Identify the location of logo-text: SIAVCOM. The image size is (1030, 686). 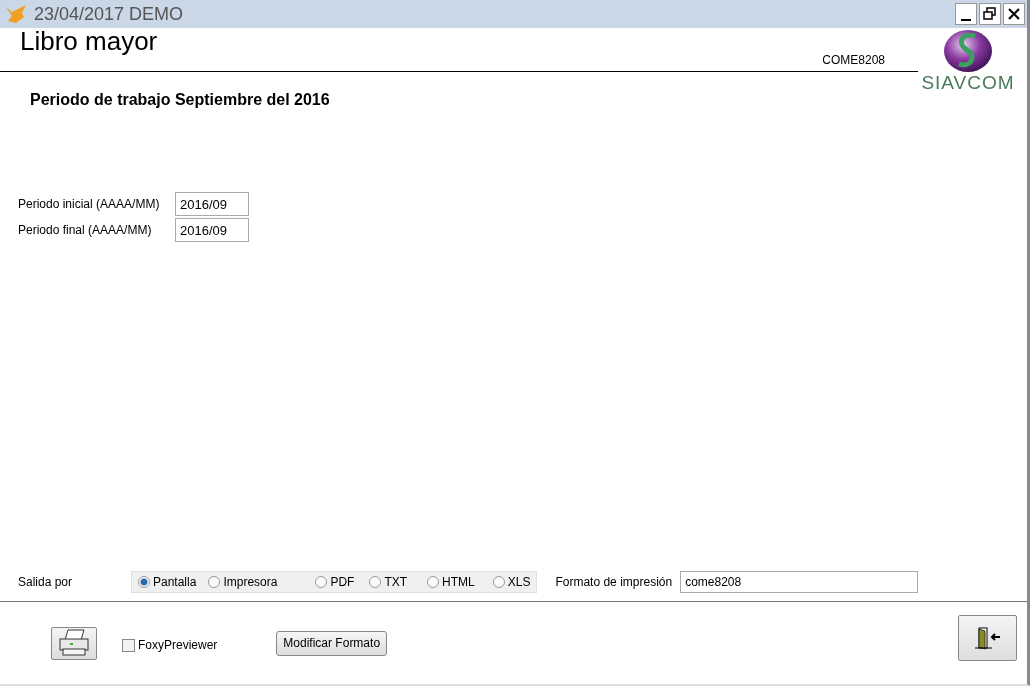
(968, 83).